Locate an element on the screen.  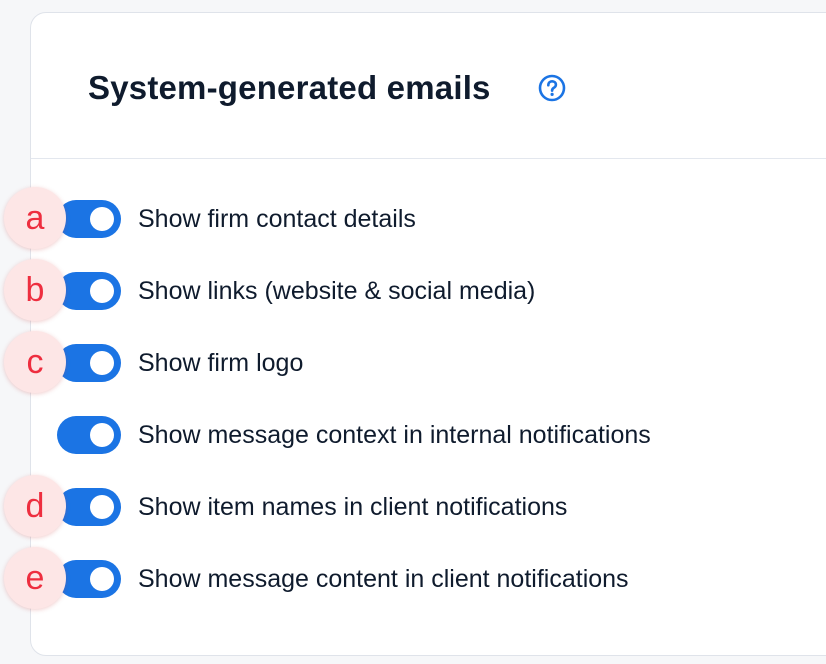
toggle-row-firm-logo: Show firm logo is located at coordinates (180, 363).